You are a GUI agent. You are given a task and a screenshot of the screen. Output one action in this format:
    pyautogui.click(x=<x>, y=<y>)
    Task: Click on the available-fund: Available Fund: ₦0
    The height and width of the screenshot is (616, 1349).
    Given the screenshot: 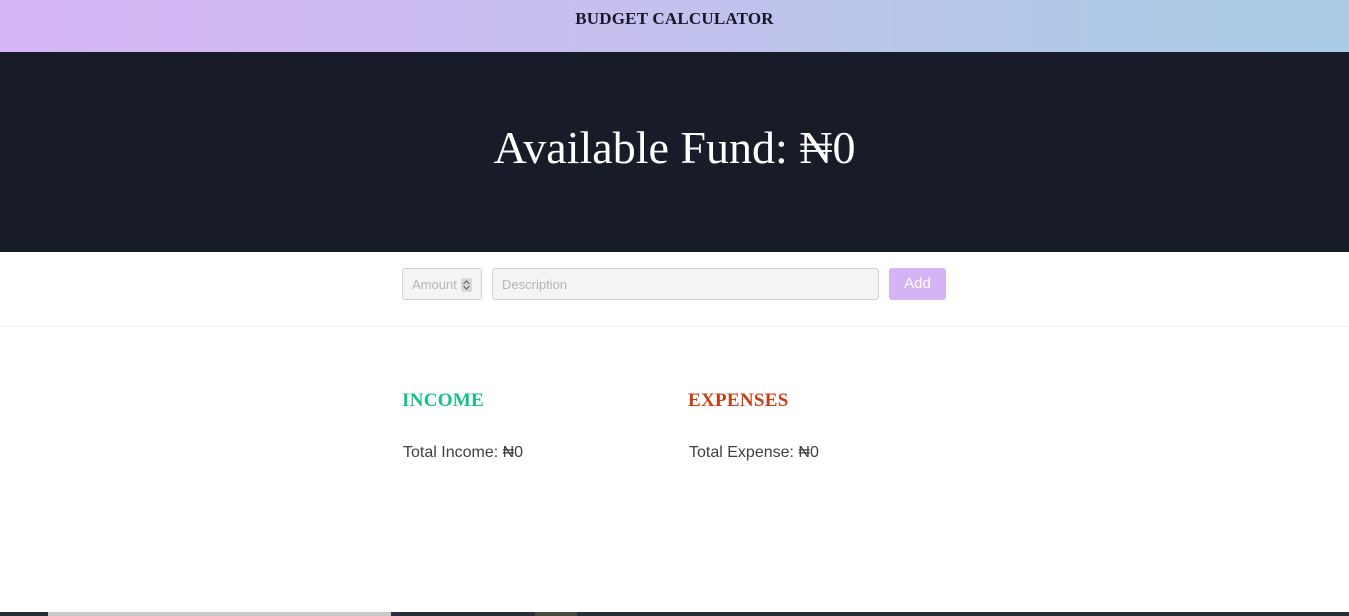 What is the action you would take?
    pyautogui.click(x=674, y=147)
    